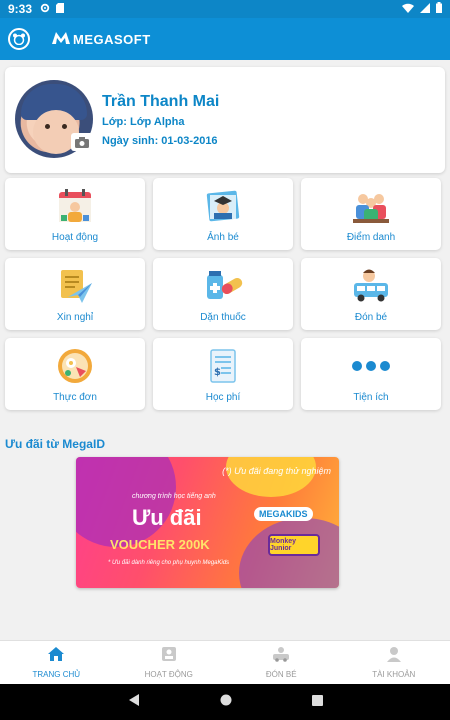 The image size is (450, 720). What do you see at coordinates (60, 9) in the screenshot?
I see `sd-card-icon` at bounding box center [60, 9].